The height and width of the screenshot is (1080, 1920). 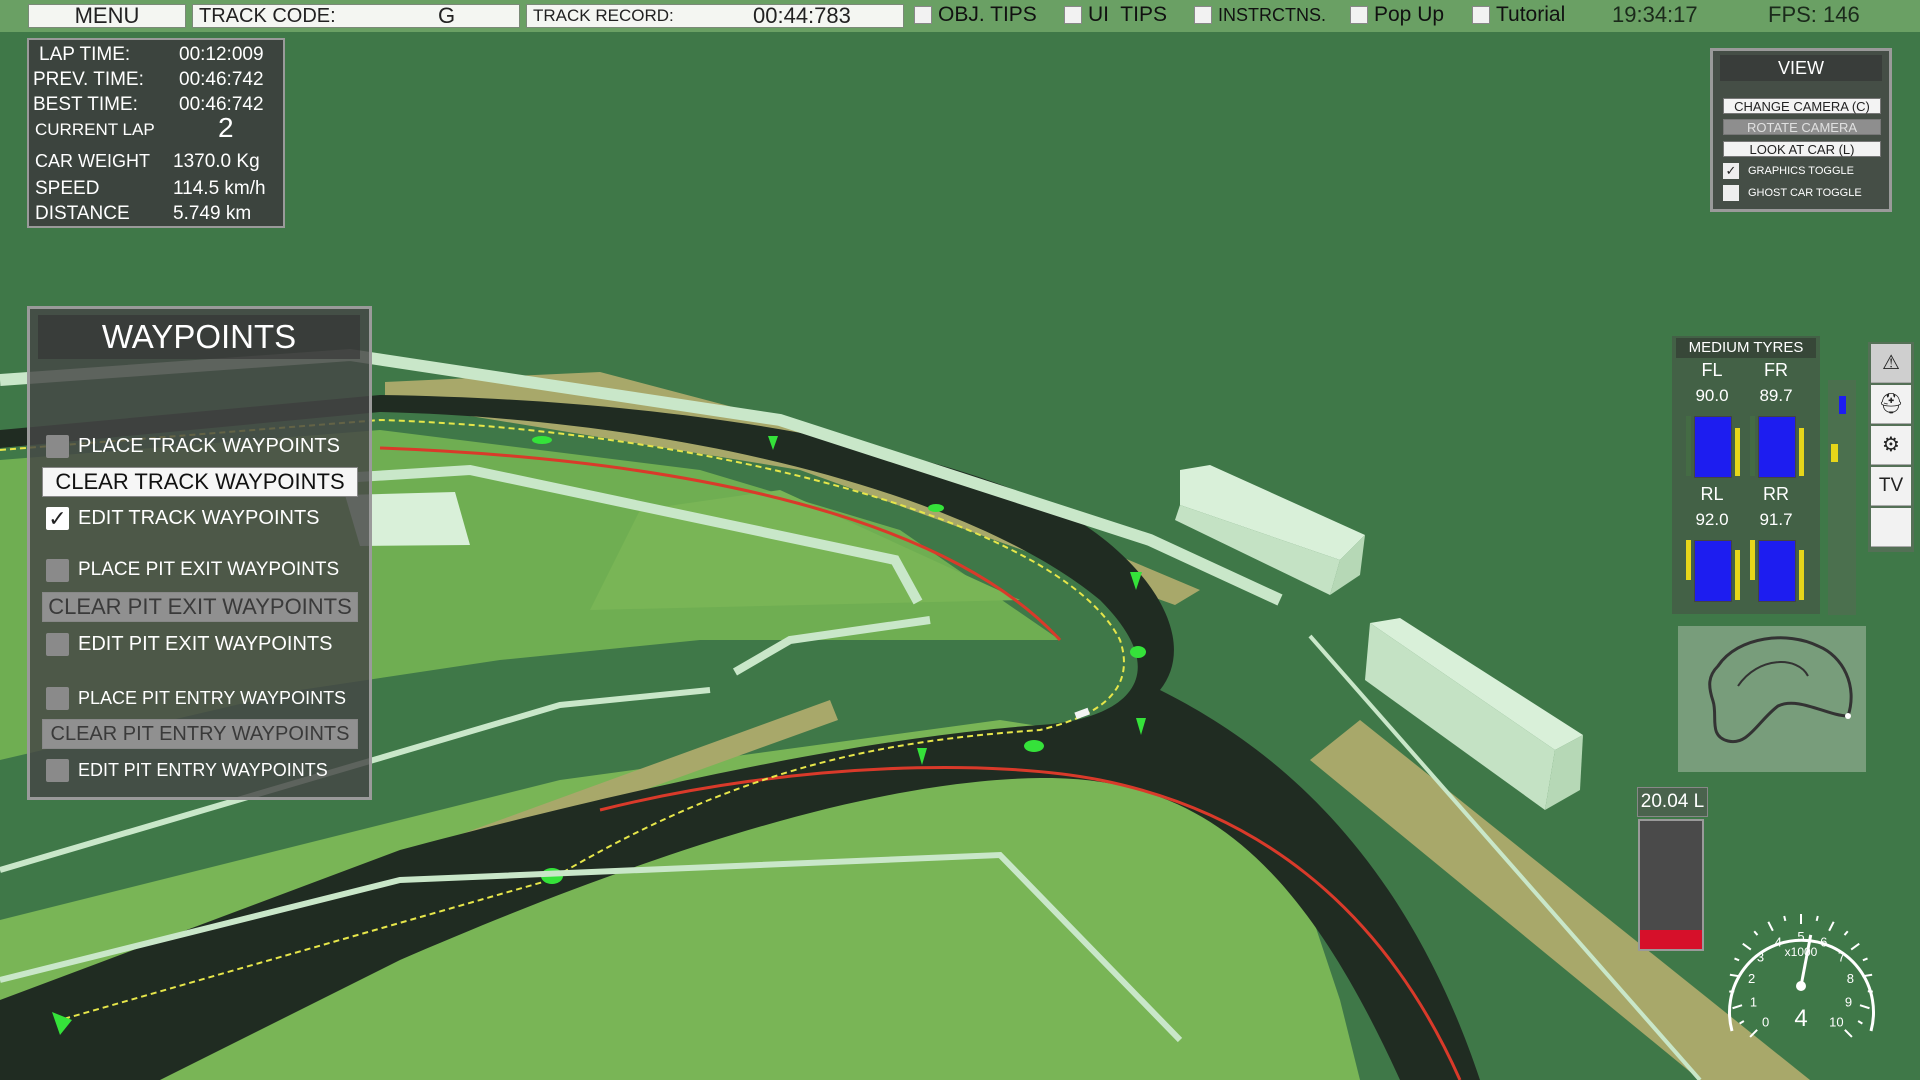 I want to click on obj-tips-label: OBJ. TIPS, so click(x=987, y=14).